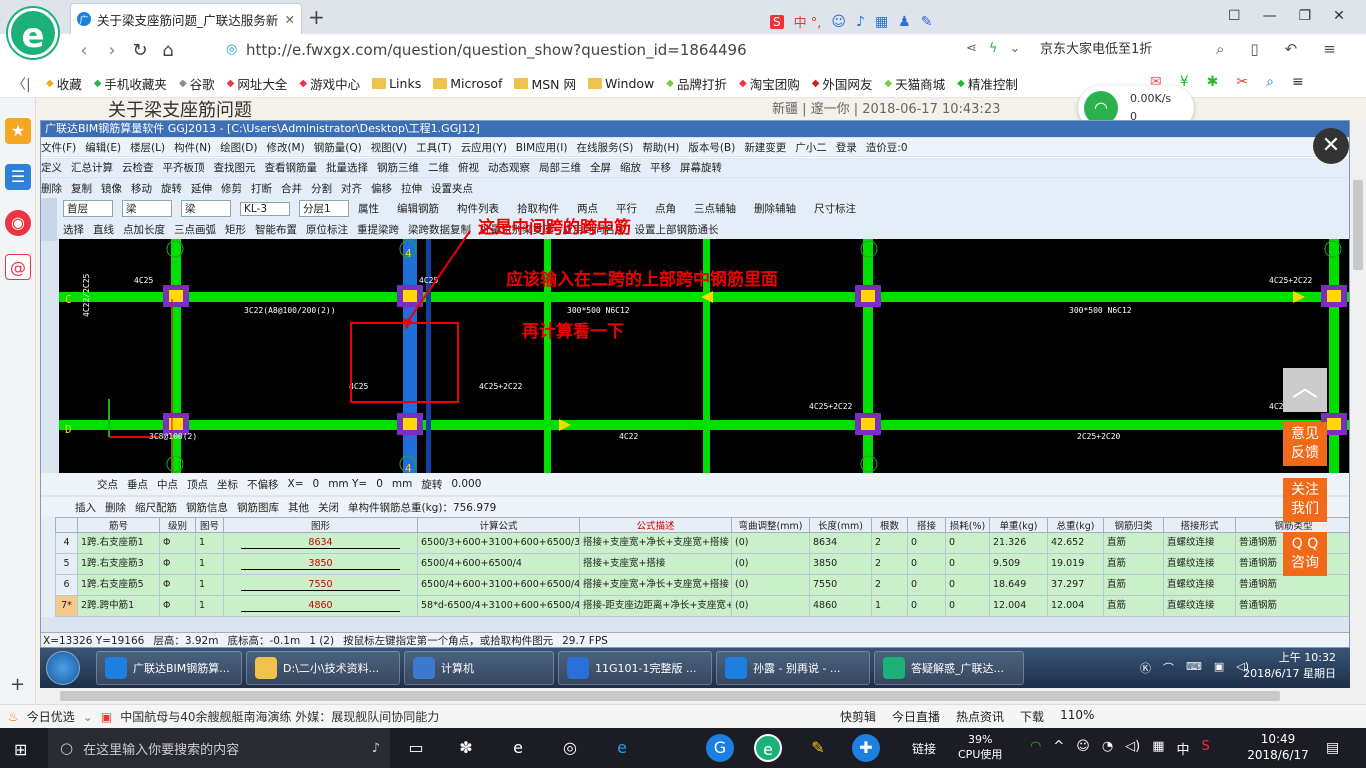  Describe the element at coordinates (1331, 146) in the screenshot. I see `close-overlay-button: ✕` at that location.